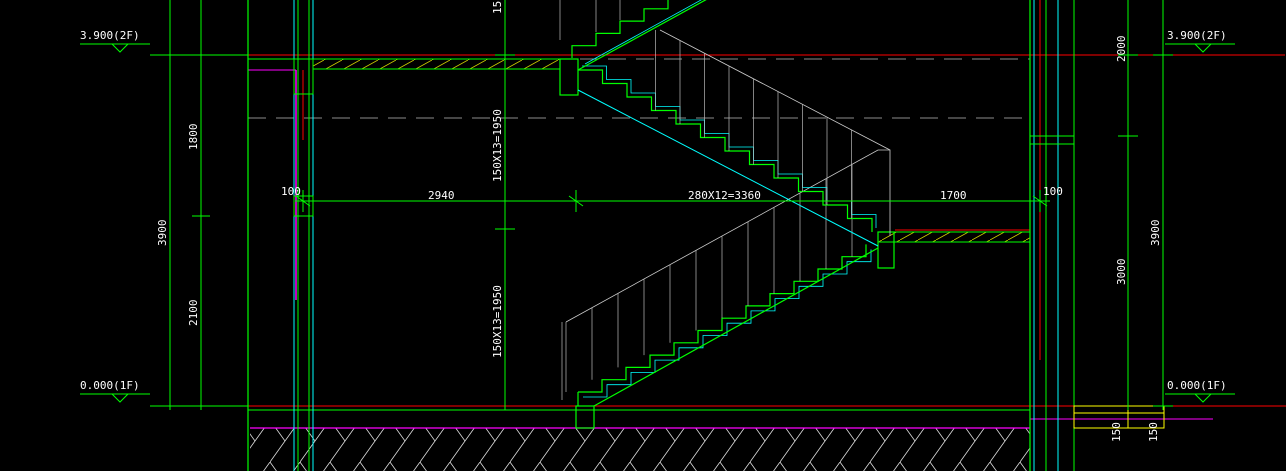 The height and width of the screenshot is (471, 1286). I want to click on dim-right-inner-bottom: 3000, so click(1121, 272).